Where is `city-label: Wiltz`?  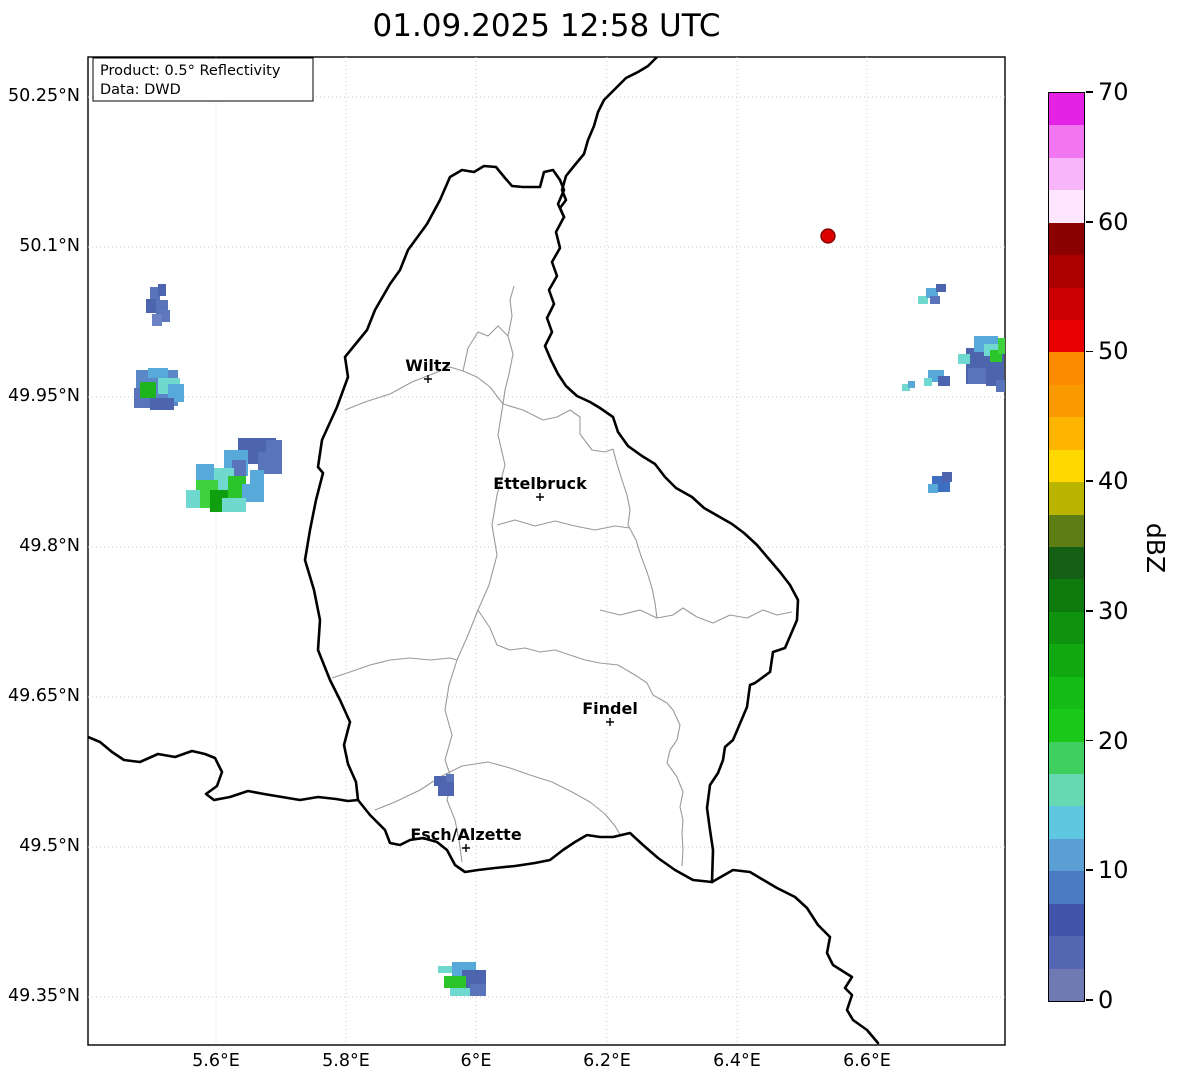 city-label: Wiltz is located at coordinates (428, 365).